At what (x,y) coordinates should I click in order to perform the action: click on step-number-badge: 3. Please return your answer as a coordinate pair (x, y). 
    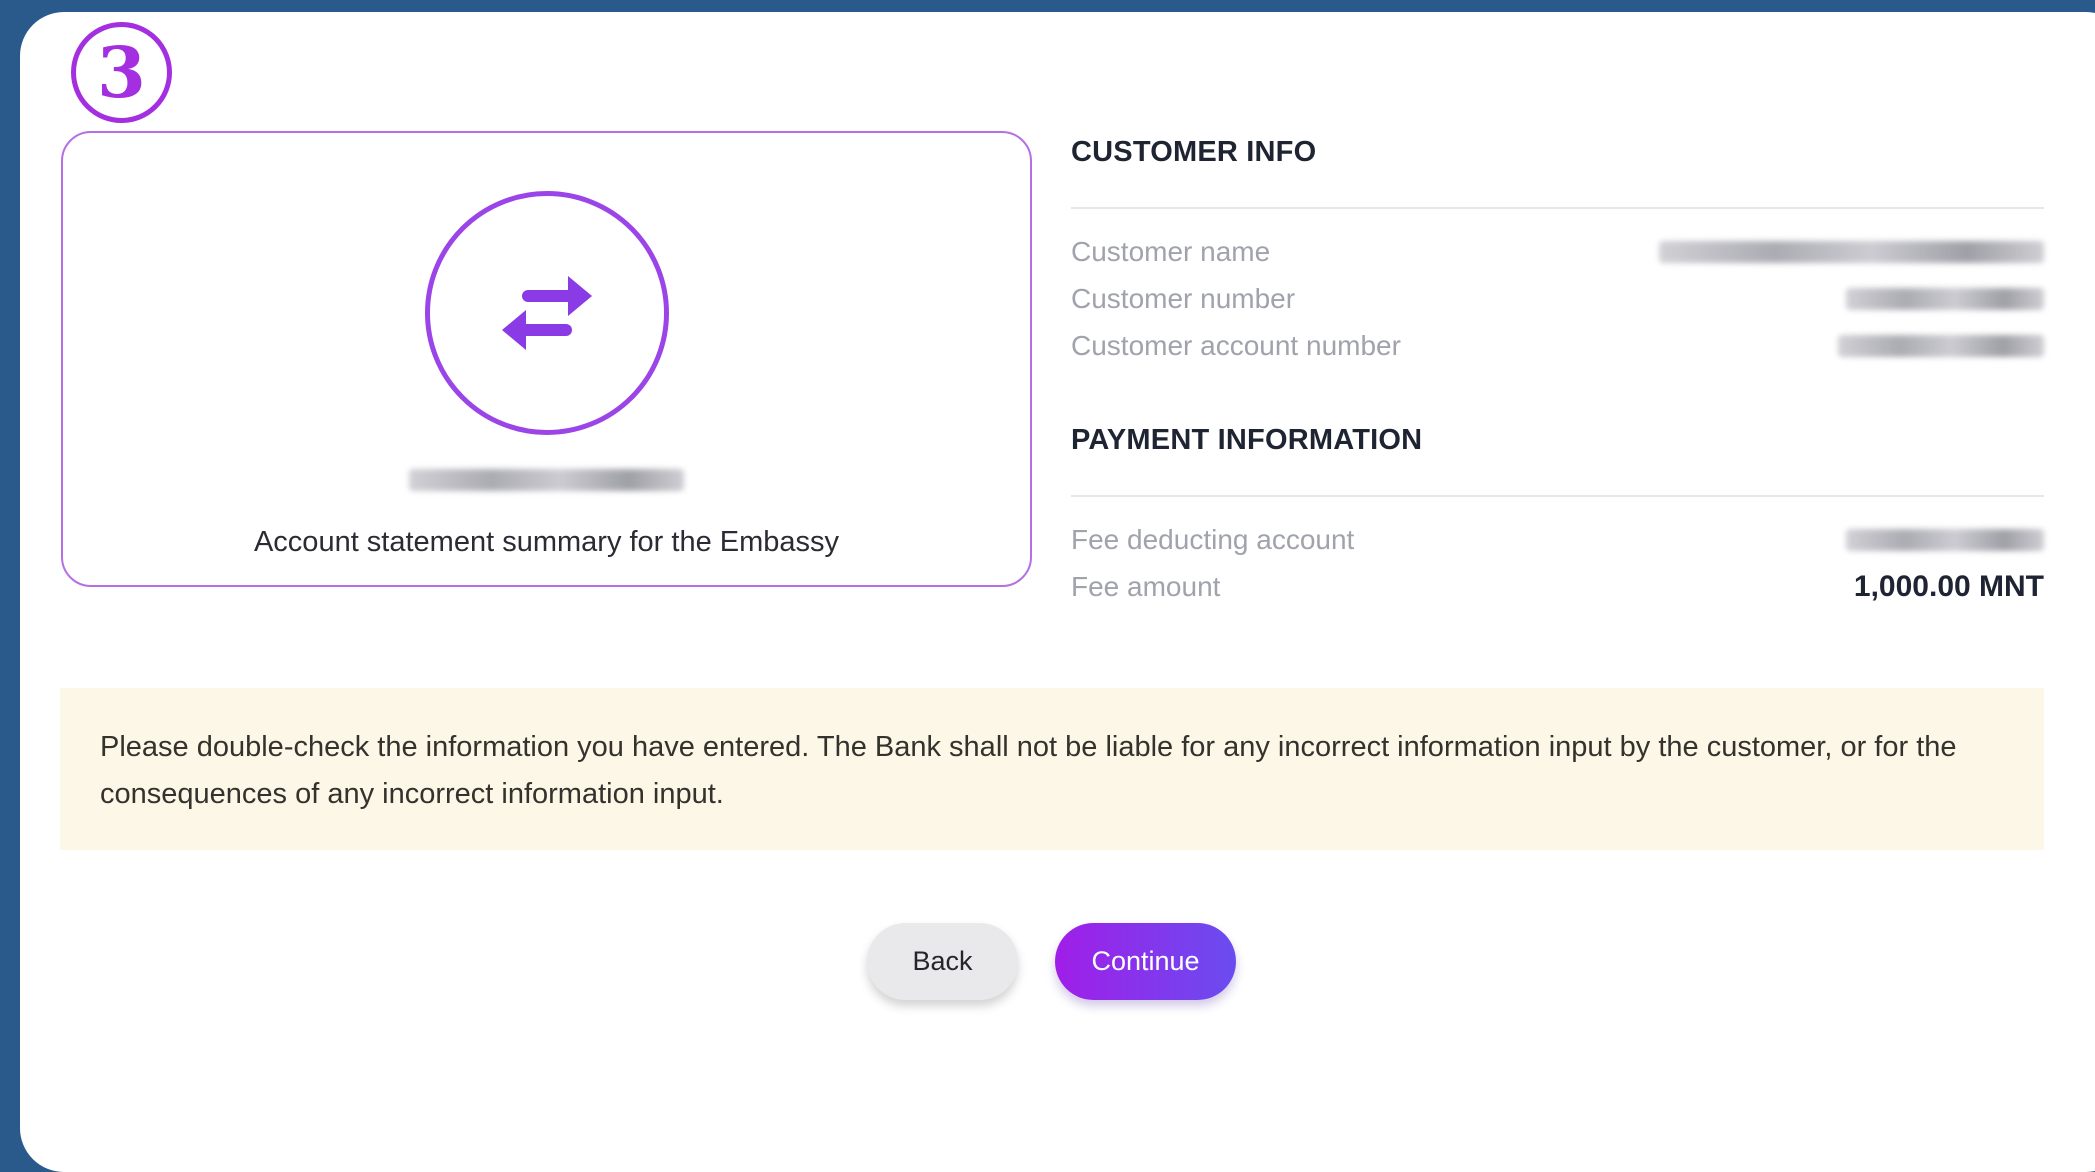
    Looking at the image, I should click on (121, 72).